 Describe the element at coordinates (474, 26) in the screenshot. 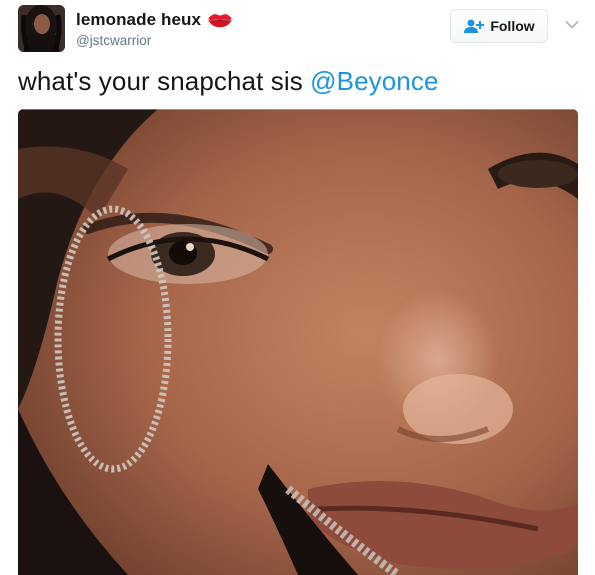

I see `add-user-icon` at that location.